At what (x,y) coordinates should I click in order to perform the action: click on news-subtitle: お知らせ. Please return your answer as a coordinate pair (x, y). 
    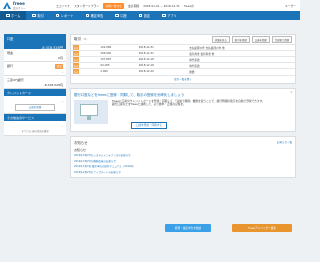
    Looking at the image, I should click on (80, 149).